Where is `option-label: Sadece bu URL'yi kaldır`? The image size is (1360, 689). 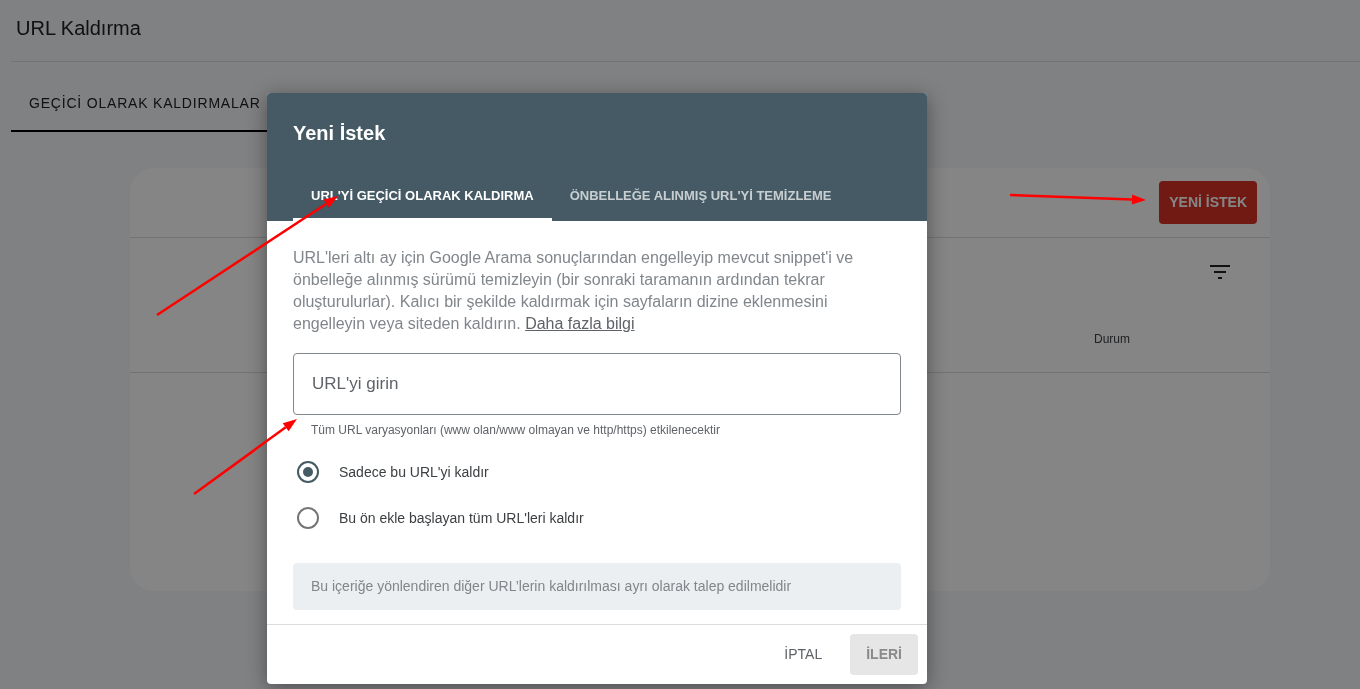
option-label: Sadece bu URL'yi kaldır is located at coordinates (414, 472).